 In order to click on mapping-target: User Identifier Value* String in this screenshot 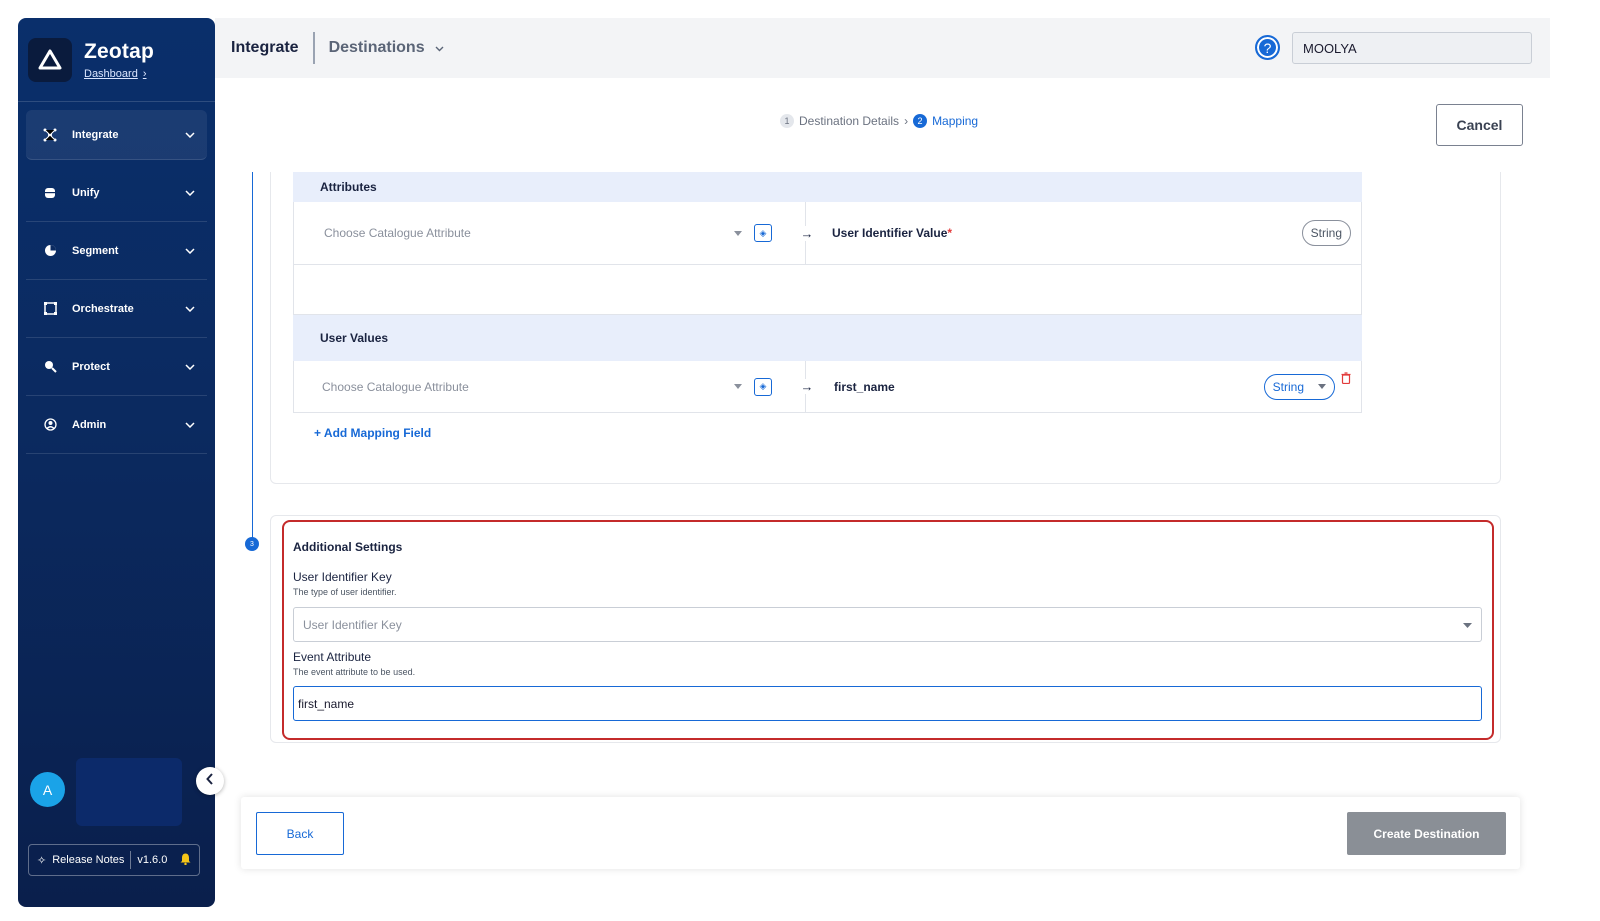, I will do `click(1083, 233)`.